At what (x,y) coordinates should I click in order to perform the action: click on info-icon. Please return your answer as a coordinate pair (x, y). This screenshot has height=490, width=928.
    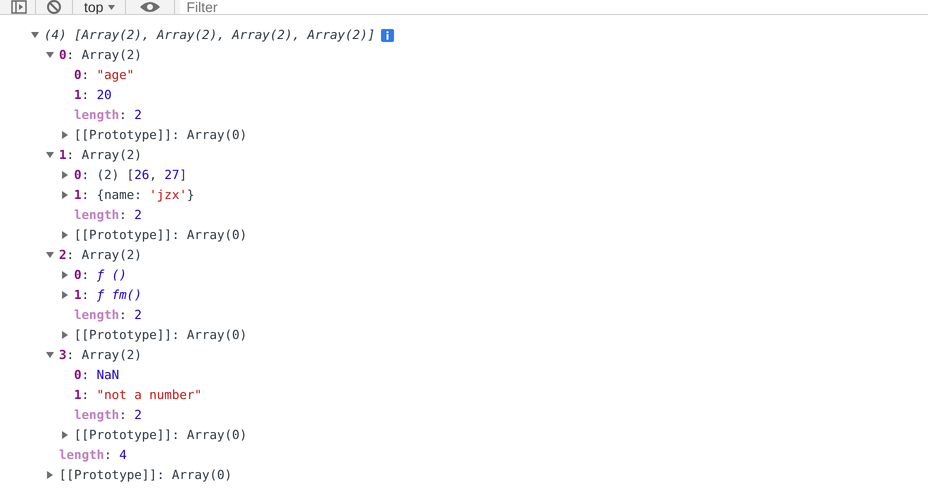
    Looking at the image, I should click on (387, 35).